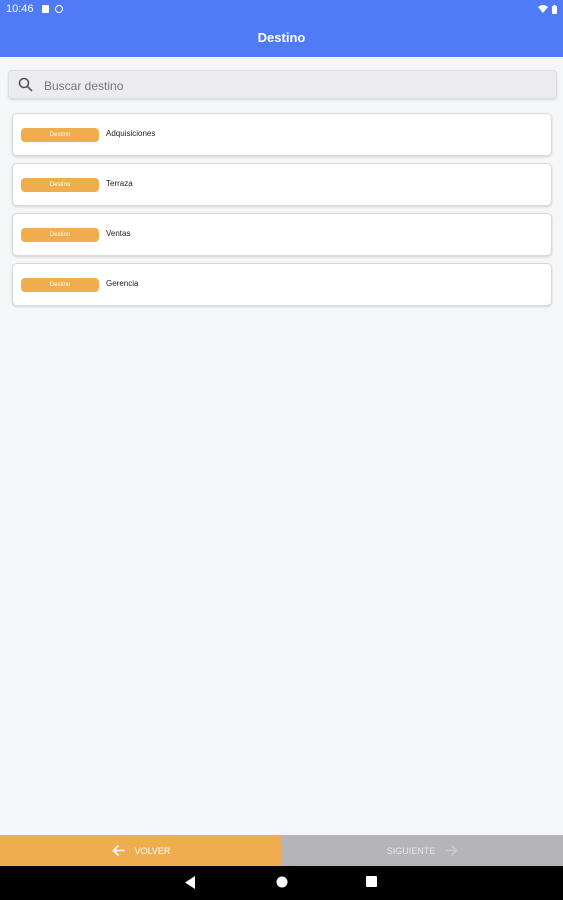 This screenshot has height=900, width=563. Describe the element at coordinates (45, 9) in the screenshot. I see `sim-card-icon` at that location.